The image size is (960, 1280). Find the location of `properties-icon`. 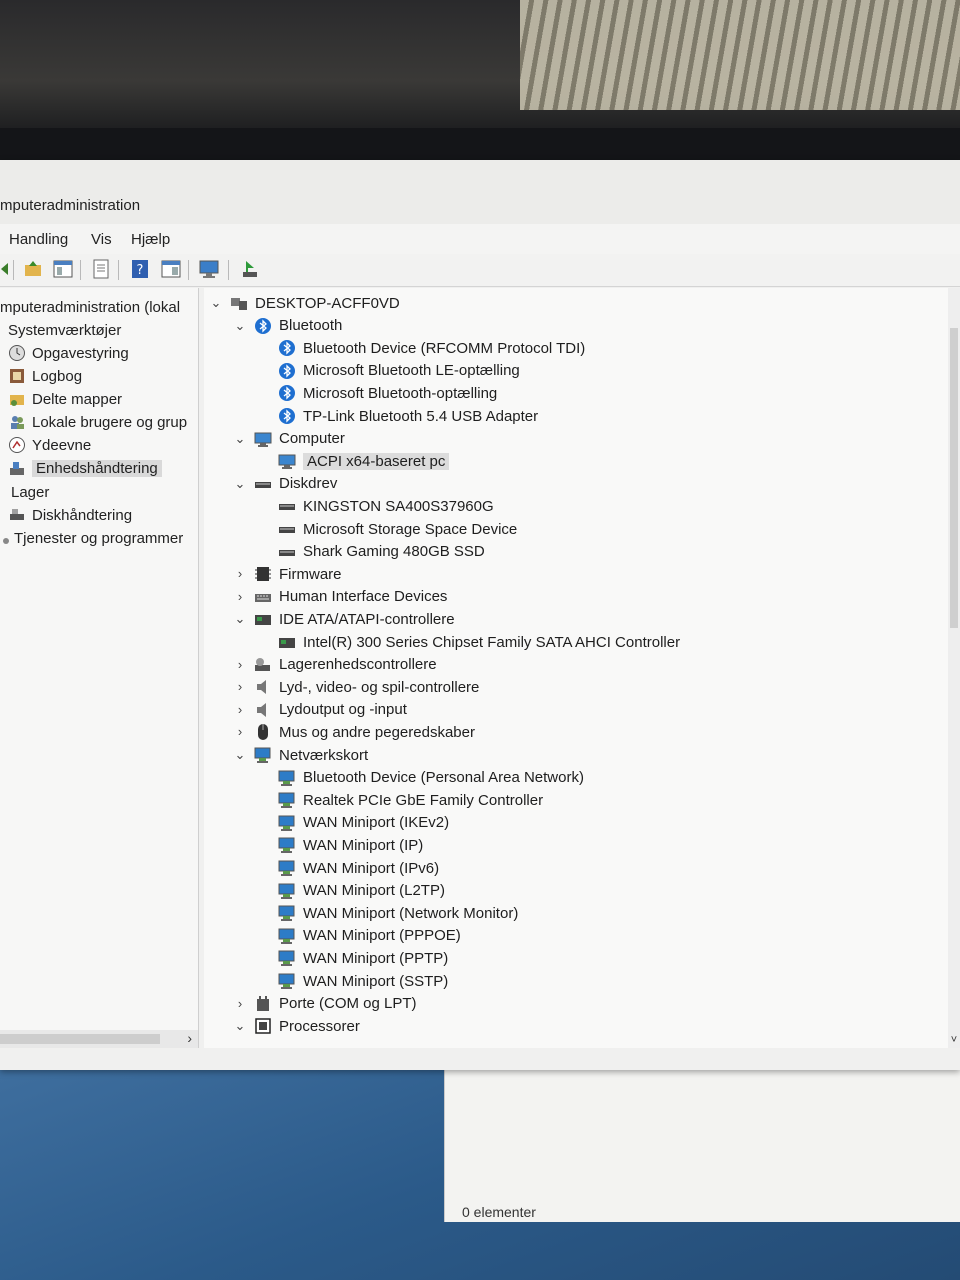

properties-icon is located at coordinates (101, 269).